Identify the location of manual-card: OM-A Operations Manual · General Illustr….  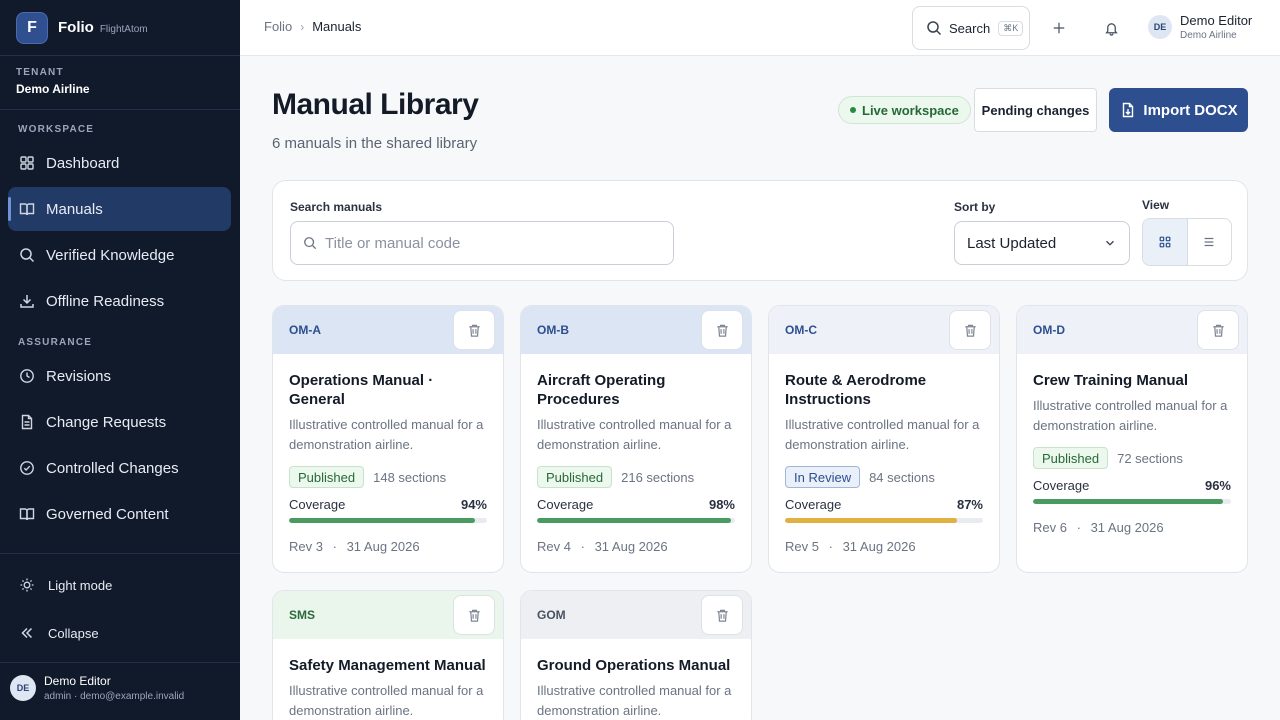
(388, 439).